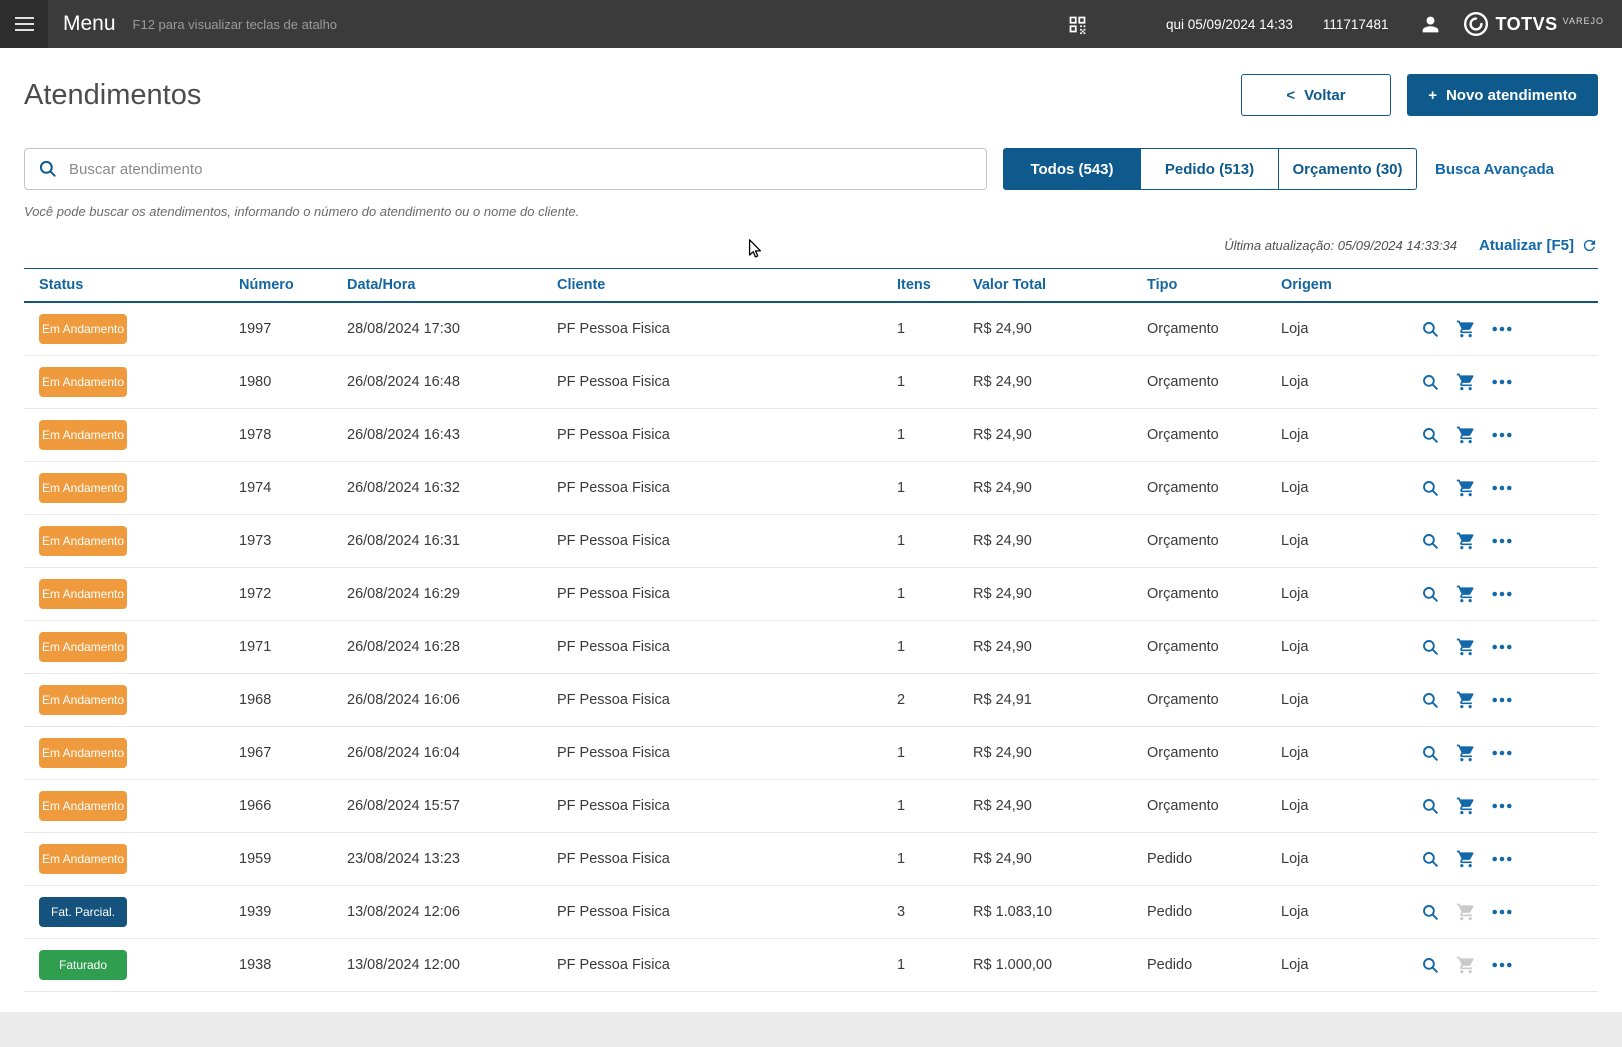  What do you see at coordinates (278, 594) in the screenshot?
I see `cell-numero: 1972` at bounding box center [278, 594].